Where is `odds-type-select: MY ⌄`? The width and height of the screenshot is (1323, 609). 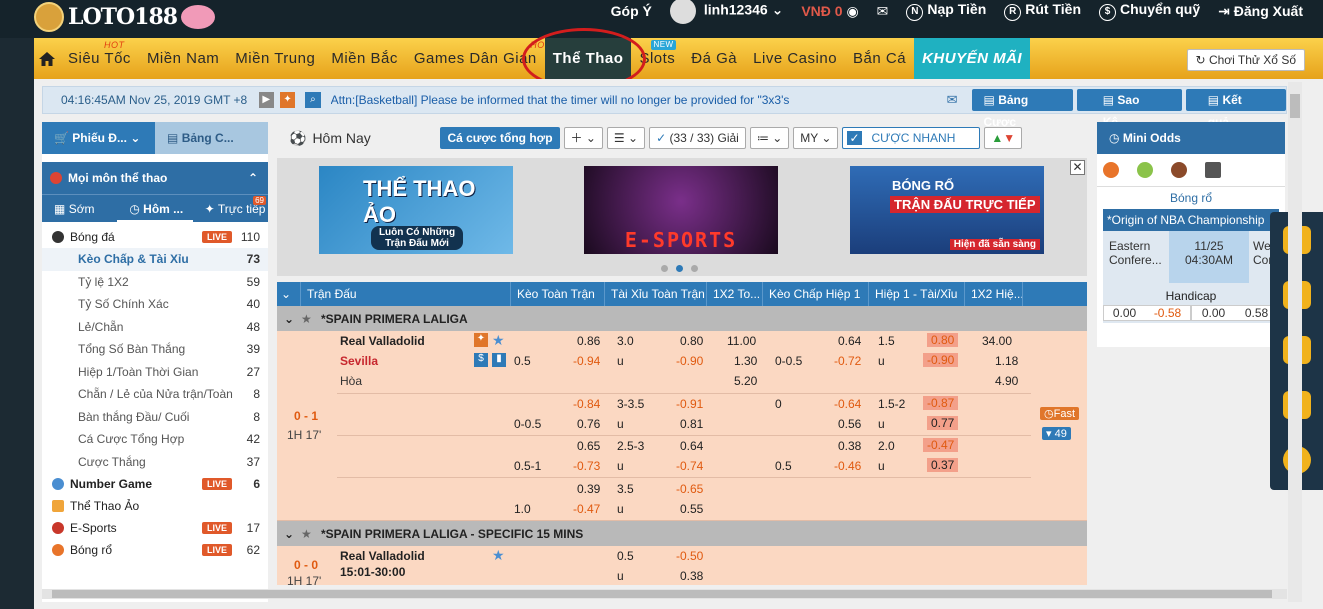
odds-type-select: MY ⌄ is located at coordinates (816, 138).